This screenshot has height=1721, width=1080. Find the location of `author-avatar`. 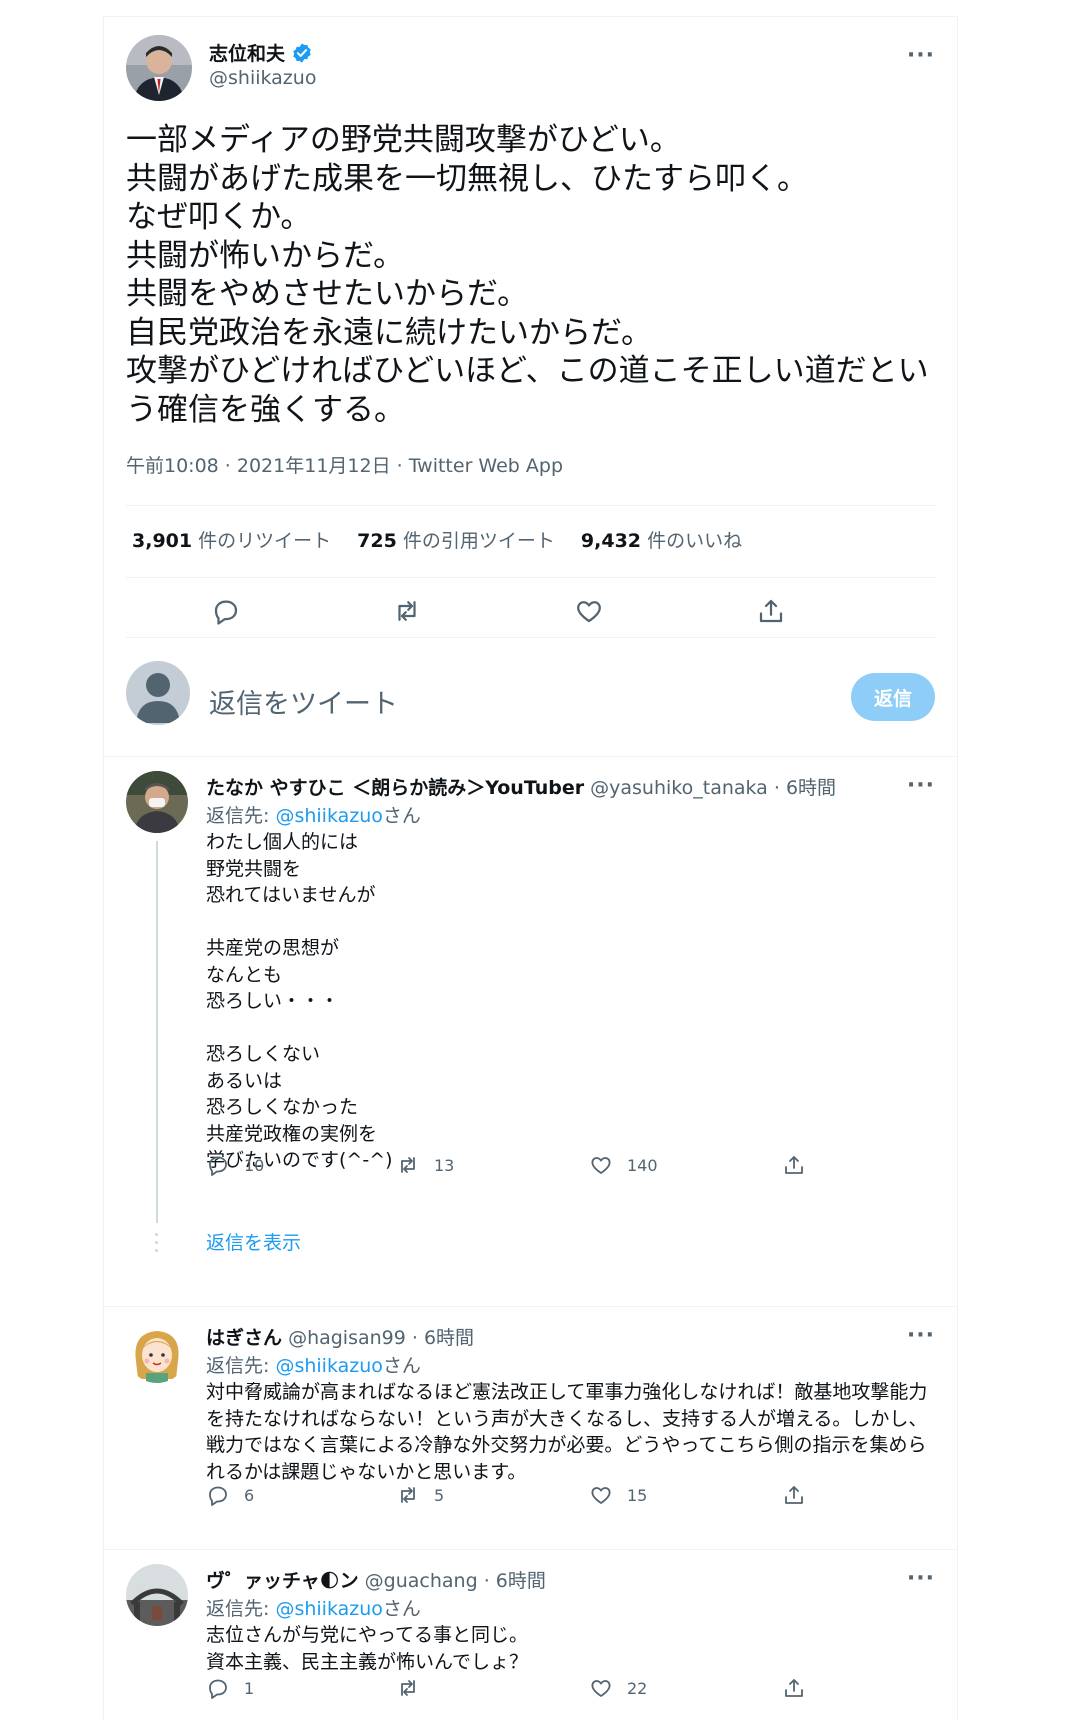

author-avatar is located at coordinates (159, 68).